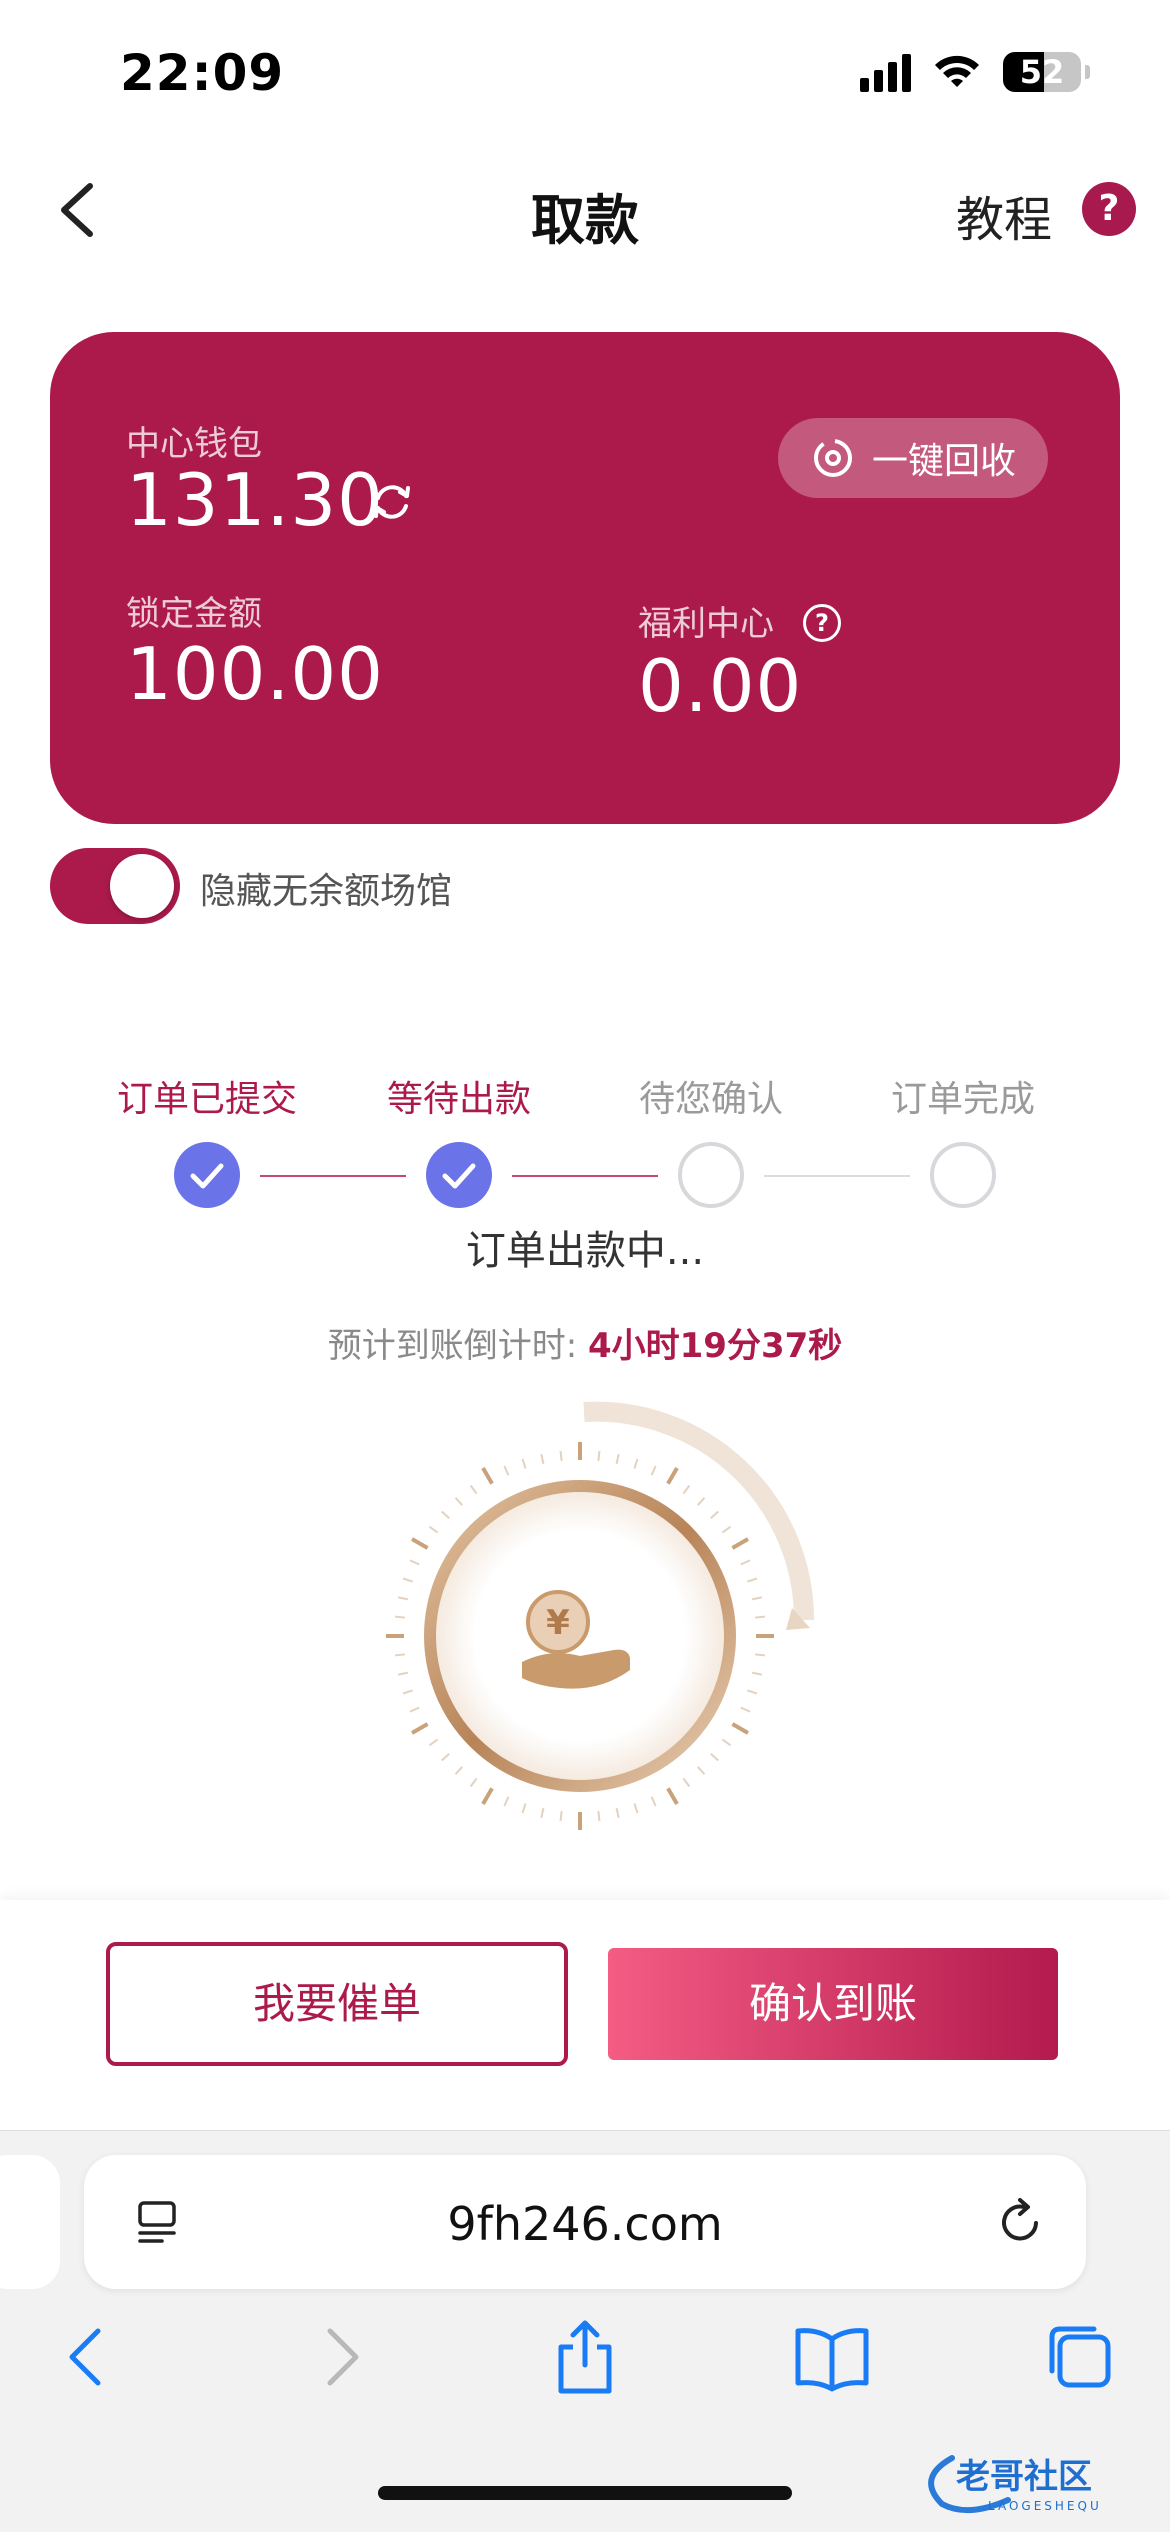 This screenshot has width=1170, height=2532. I want to click on recycle-label: 一键回收, so click(943, 461).